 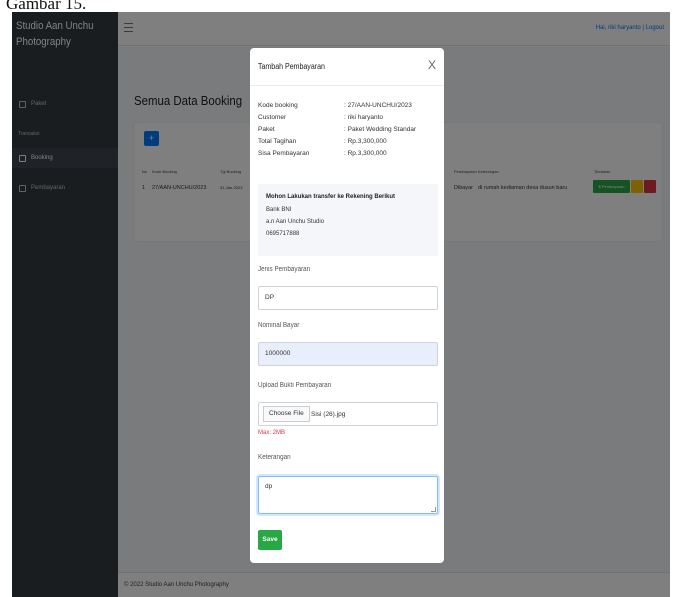 I want to click on notice-account-name: a.n Aan Unchu Studio, so click(x=295, y=222).